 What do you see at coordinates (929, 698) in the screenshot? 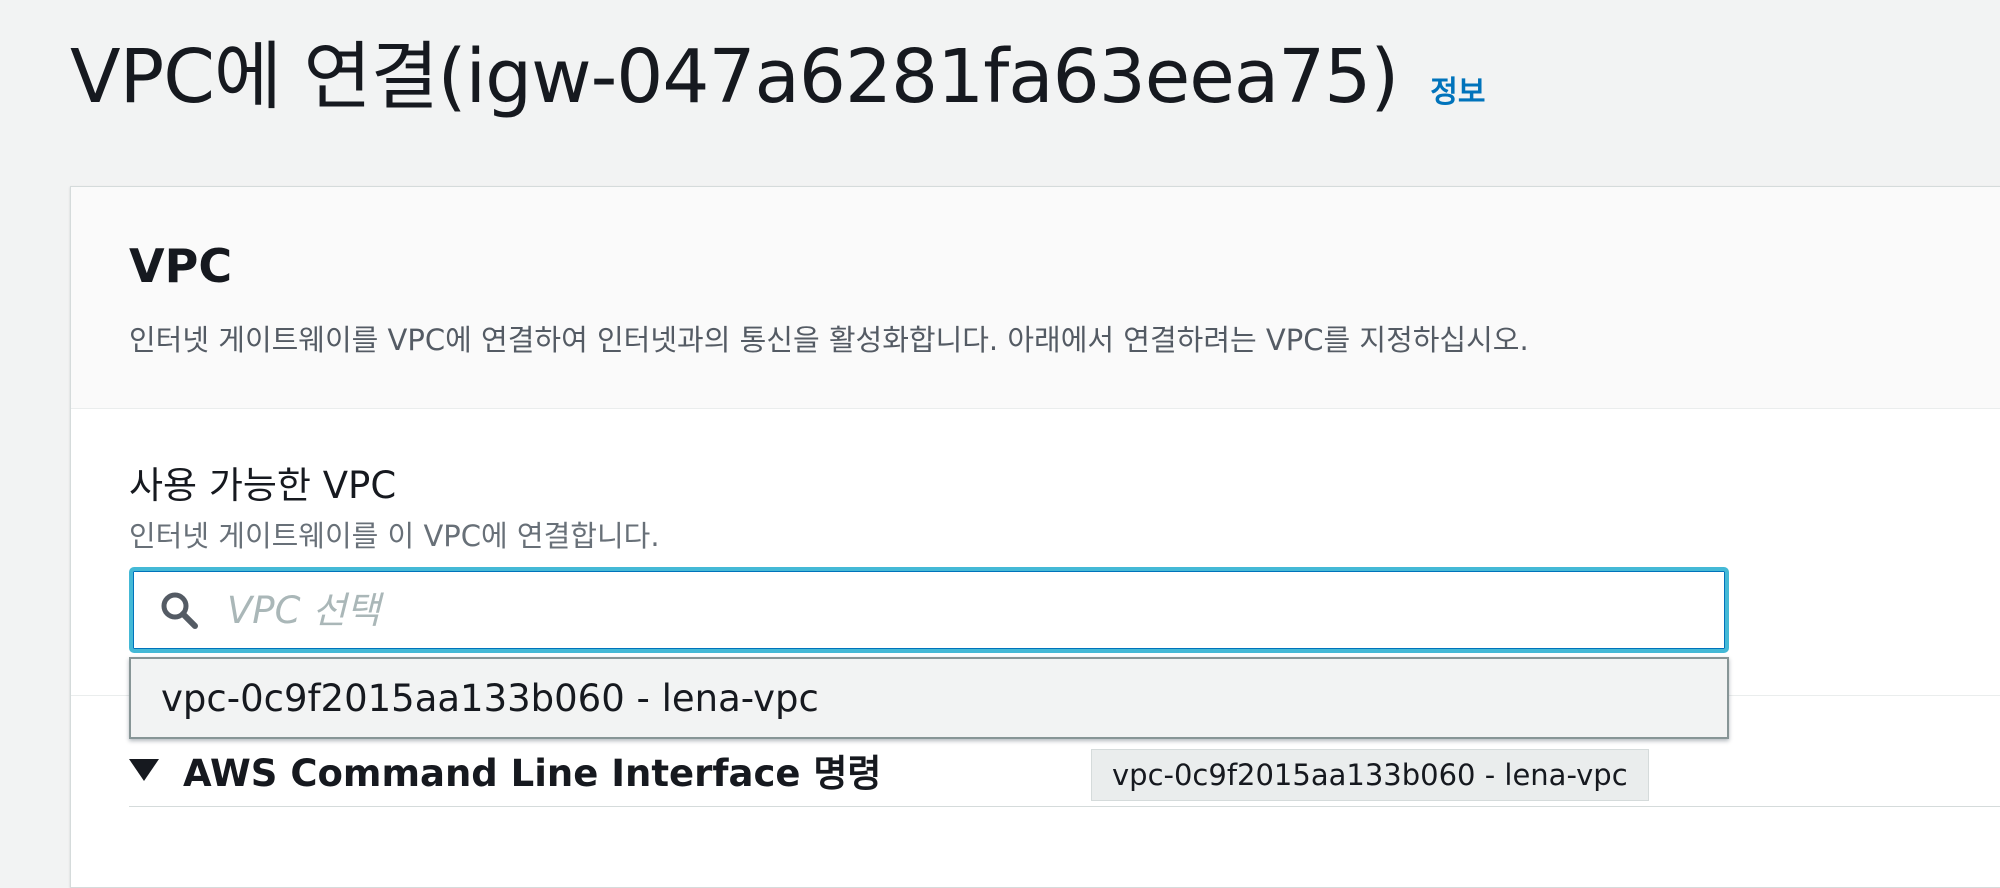
I see `vpc-dropdown: vpc-0c9f2015aa133b060 - lena-vpc` at bounding box center [929, 698].